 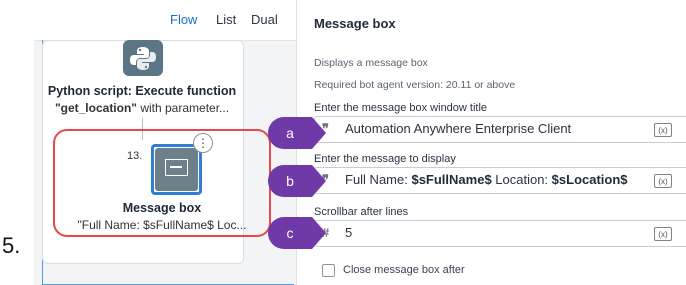 What do you see at coordinates (500, 233) in the screenshot?
I see `scrollbar-input` at bounding box center [500, 233].